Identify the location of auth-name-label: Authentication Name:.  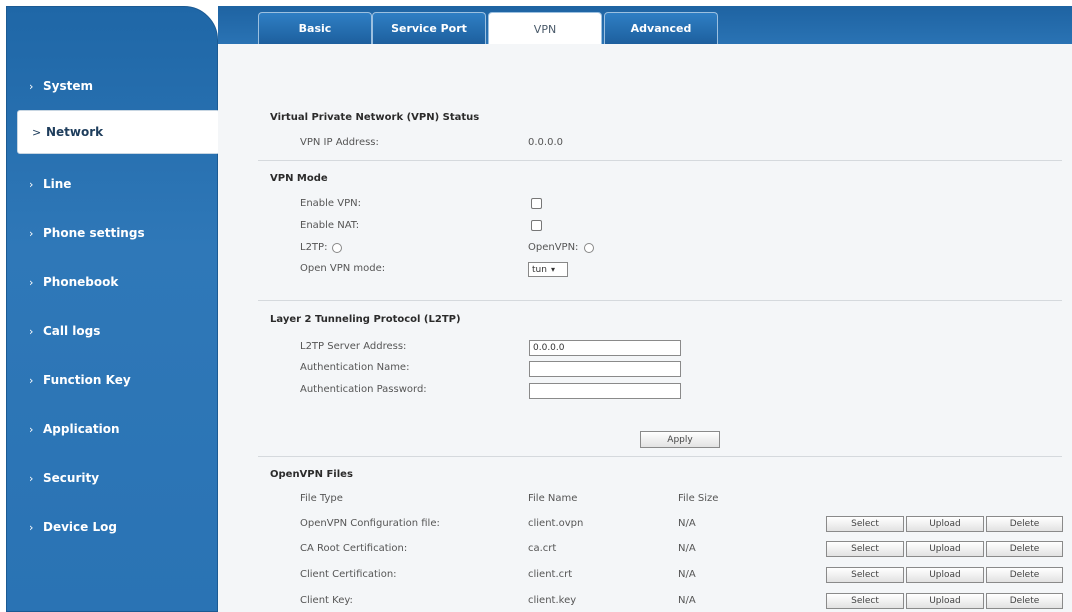
(355, 367).